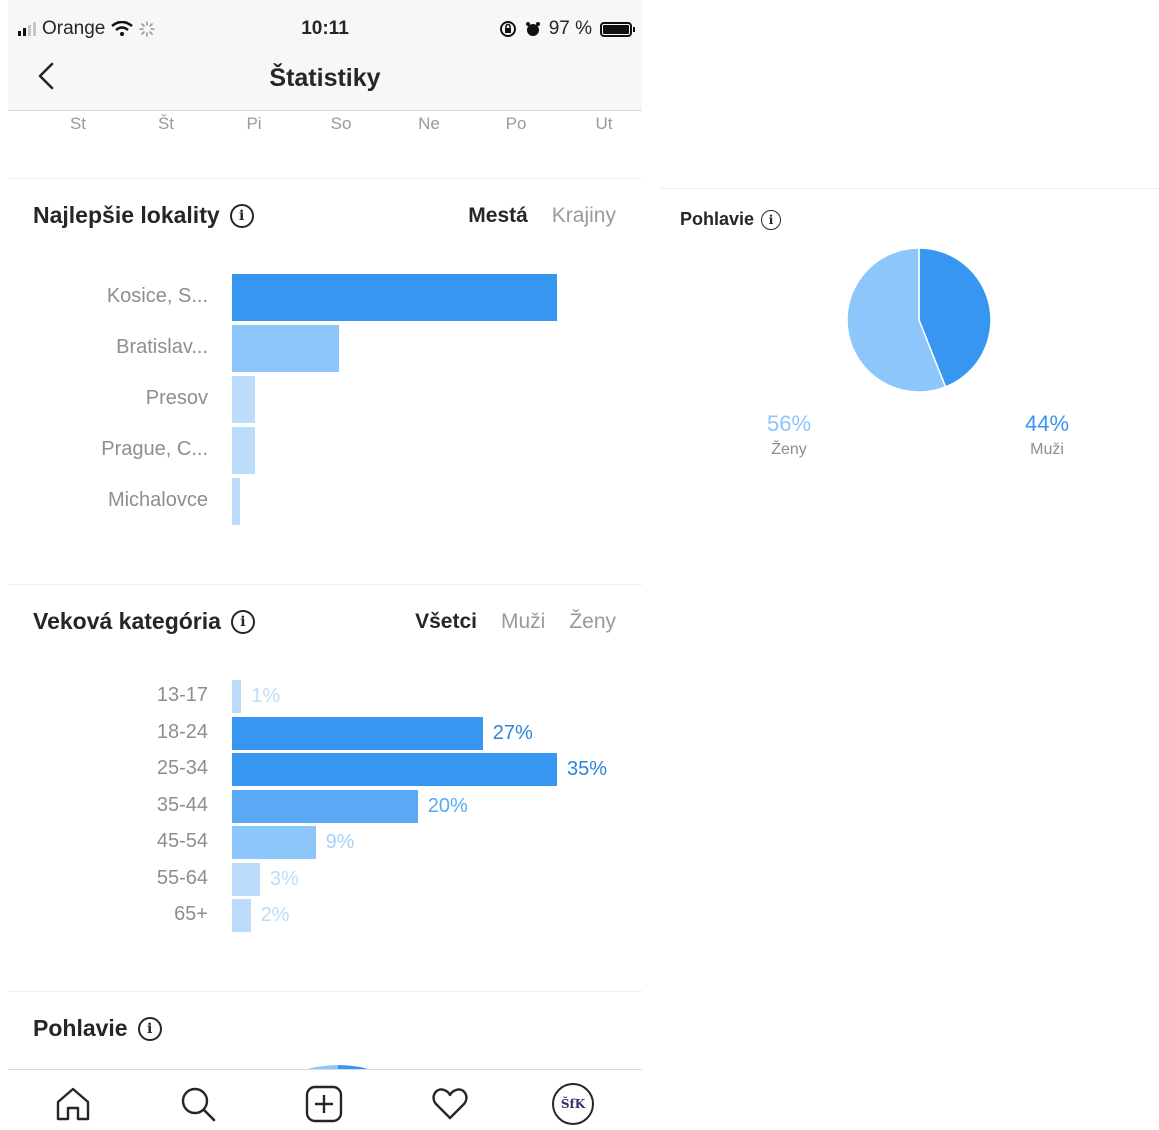 This screenshot has width=1159, height=1130. I want to click on nav-bar: Štatistiky, so click(325, 80).